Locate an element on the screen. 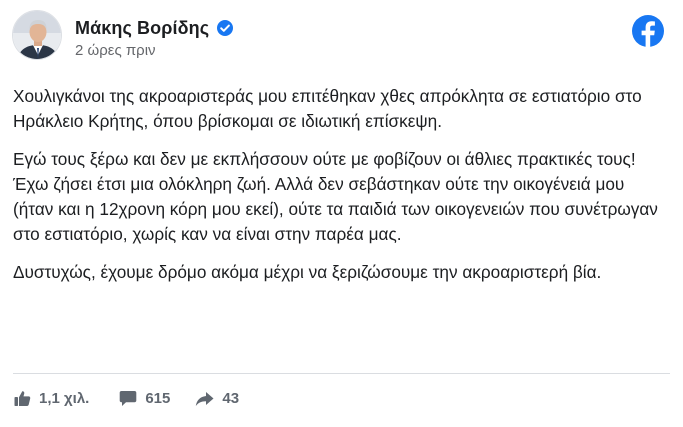 The height and width of the screenshot is (427, 683). comment-bubble-icon is located at coordinates (128, 398).